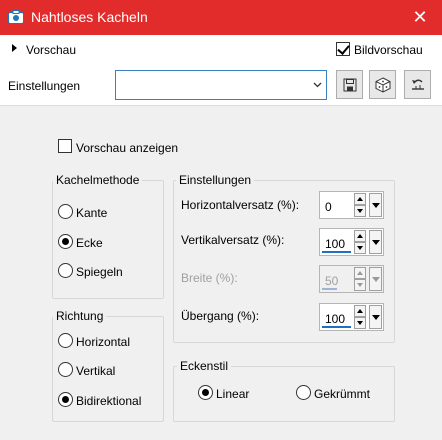 This screenshot has height=440, width=442. What do you see at coordinates (335, 244) in the screenshot?
I see `vertical-offset-value: 100` at bounding box center [335, 244].